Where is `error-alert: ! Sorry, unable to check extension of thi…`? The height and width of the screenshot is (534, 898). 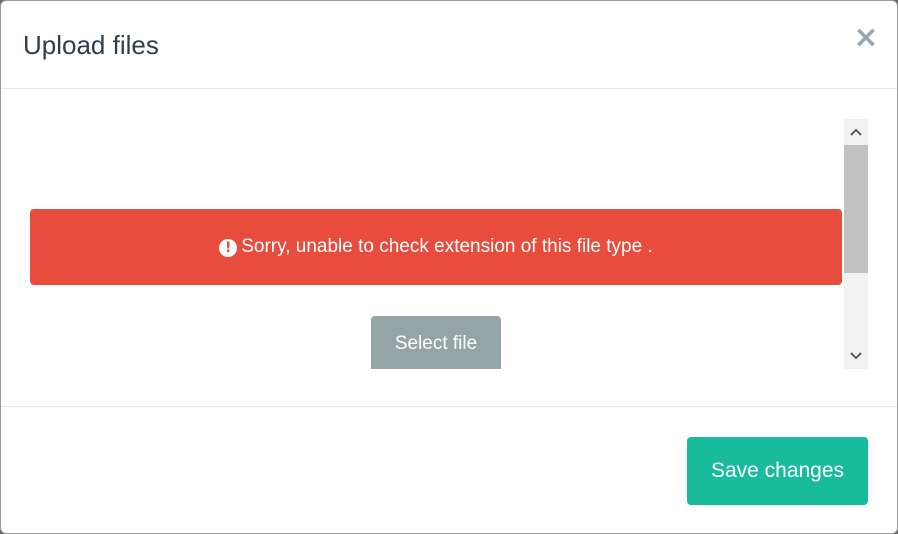
error-alert: ! Sorry, unable to check extension of thi… is located at coordinates (436, 247).